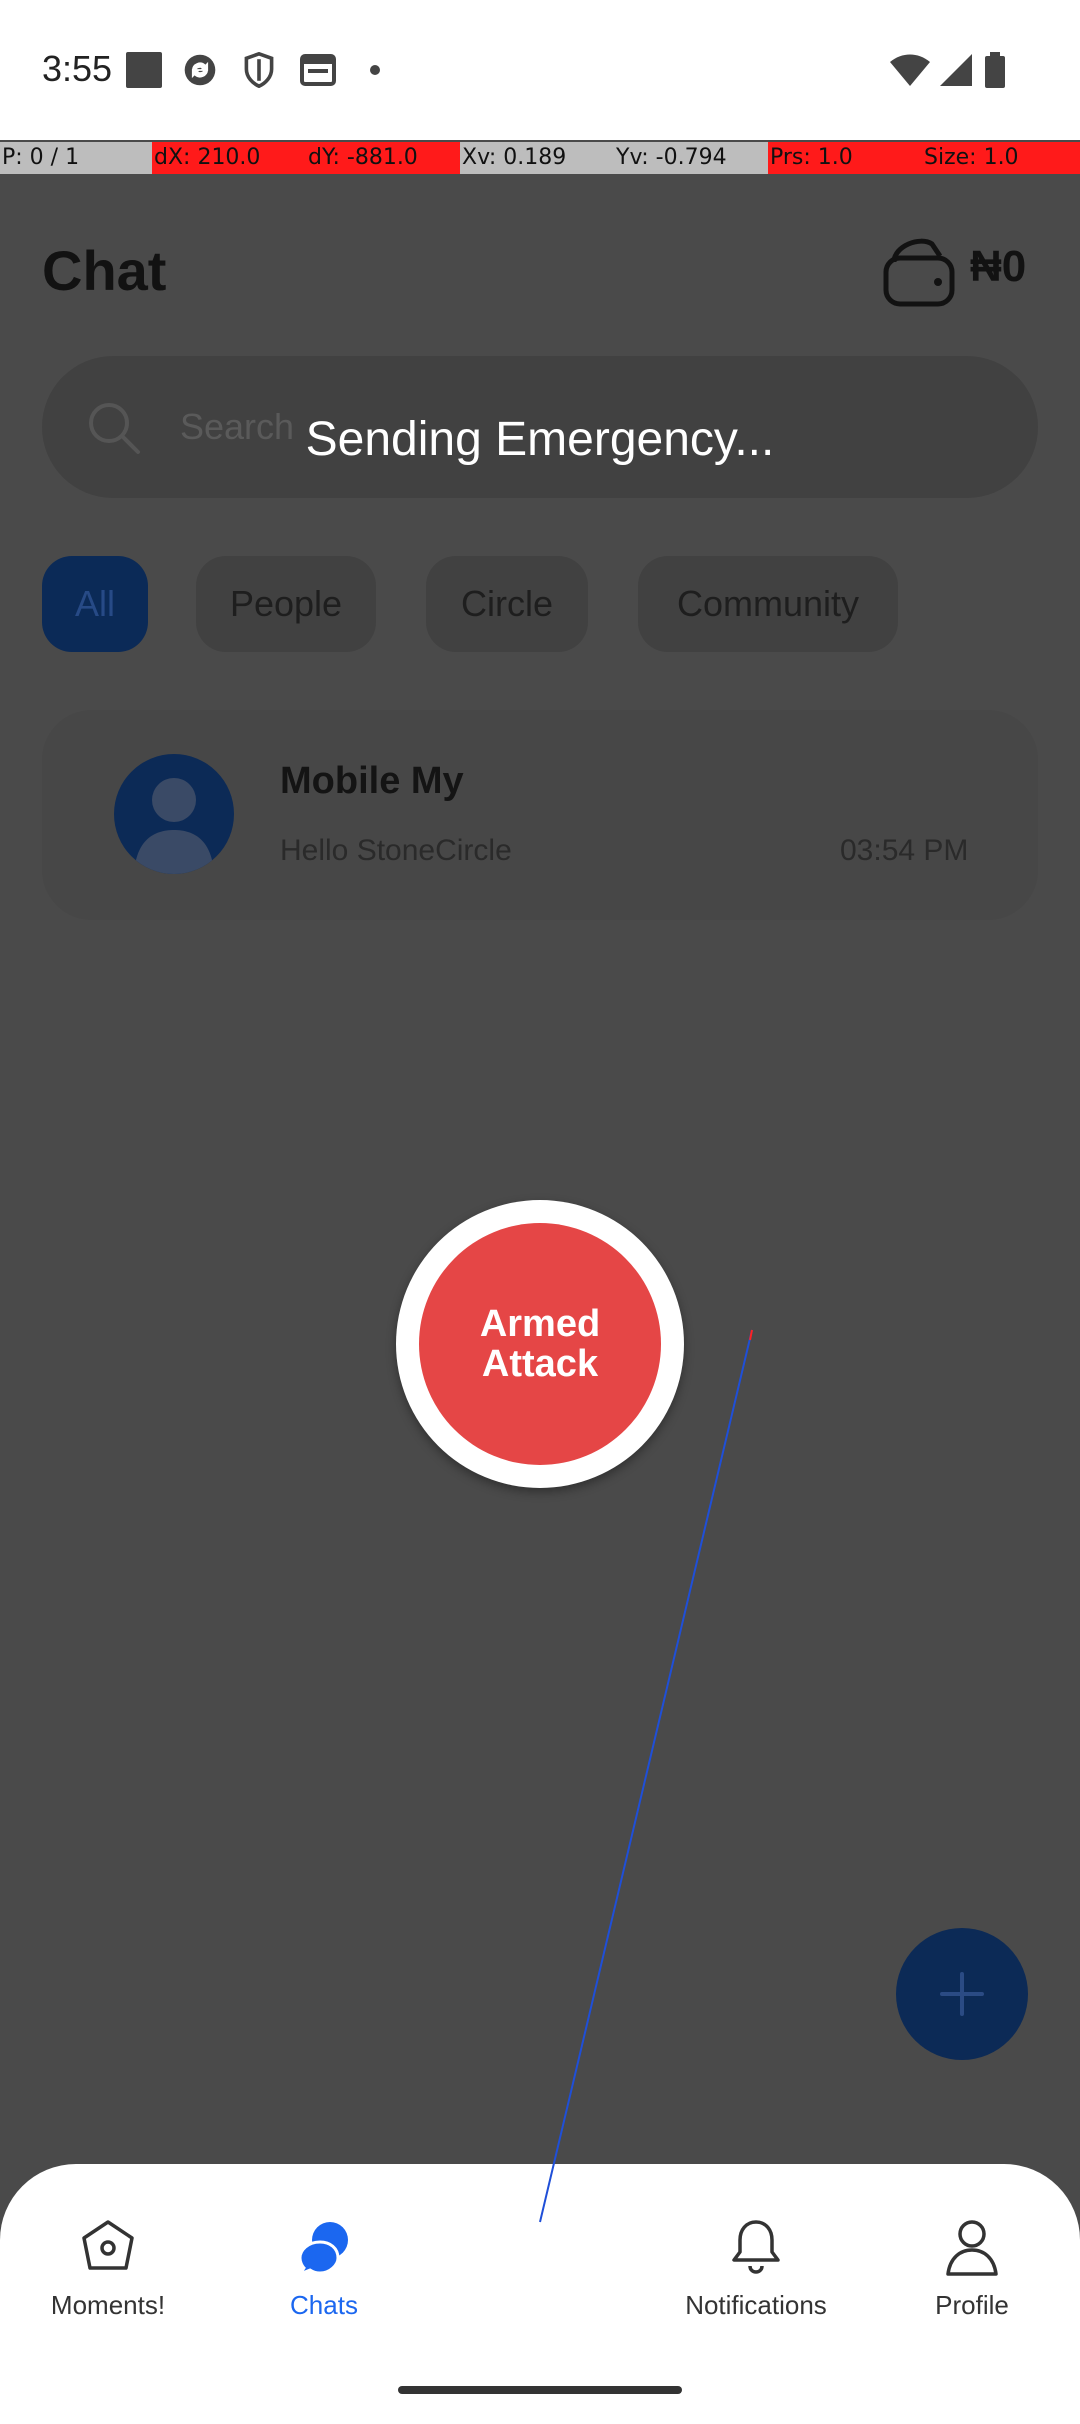 The height and width of the screenshot is (2424, 1080). Describe the element at coordinates (77, 68) in the screenshot. I see `status-time: 3:55` at that location.